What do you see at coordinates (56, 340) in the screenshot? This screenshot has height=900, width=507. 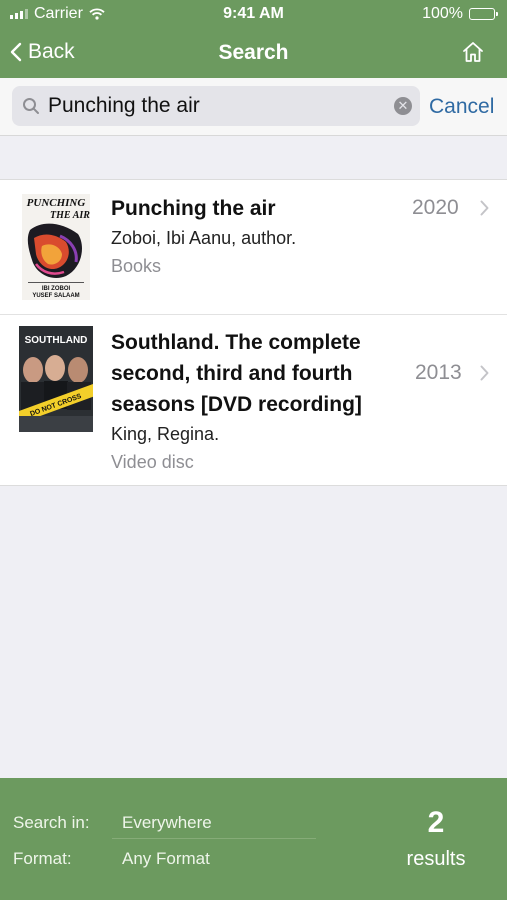 I see `cover-title-line: SOUTHLAND` at bounding box center [56, 340].